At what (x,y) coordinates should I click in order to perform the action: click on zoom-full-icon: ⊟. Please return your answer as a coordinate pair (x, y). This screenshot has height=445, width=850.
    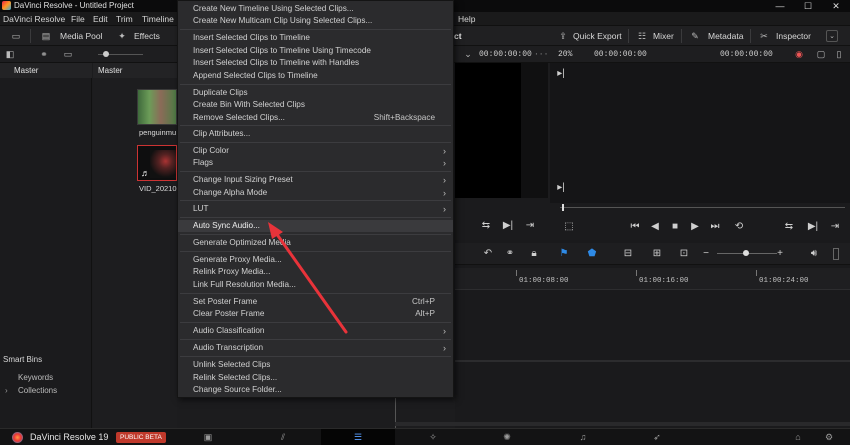
    Looking at the image, I should click on (628, 254).